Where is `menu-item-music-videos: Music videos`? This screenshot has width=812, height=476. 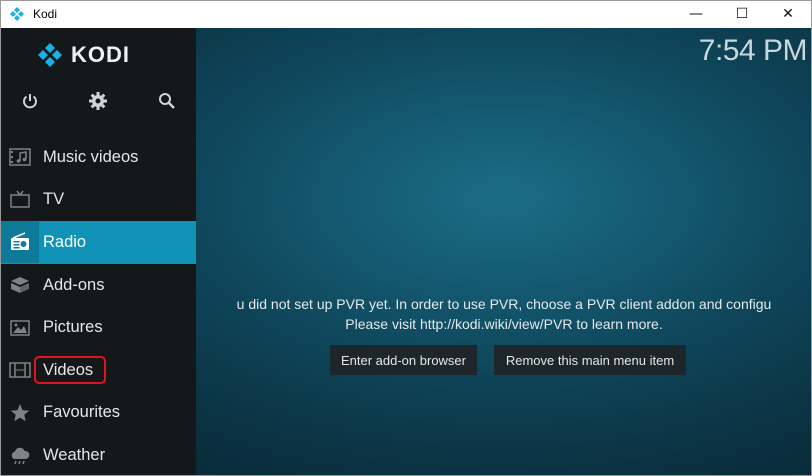
menu-item-music-videos: Music videos is located at coordinates (98, 157).